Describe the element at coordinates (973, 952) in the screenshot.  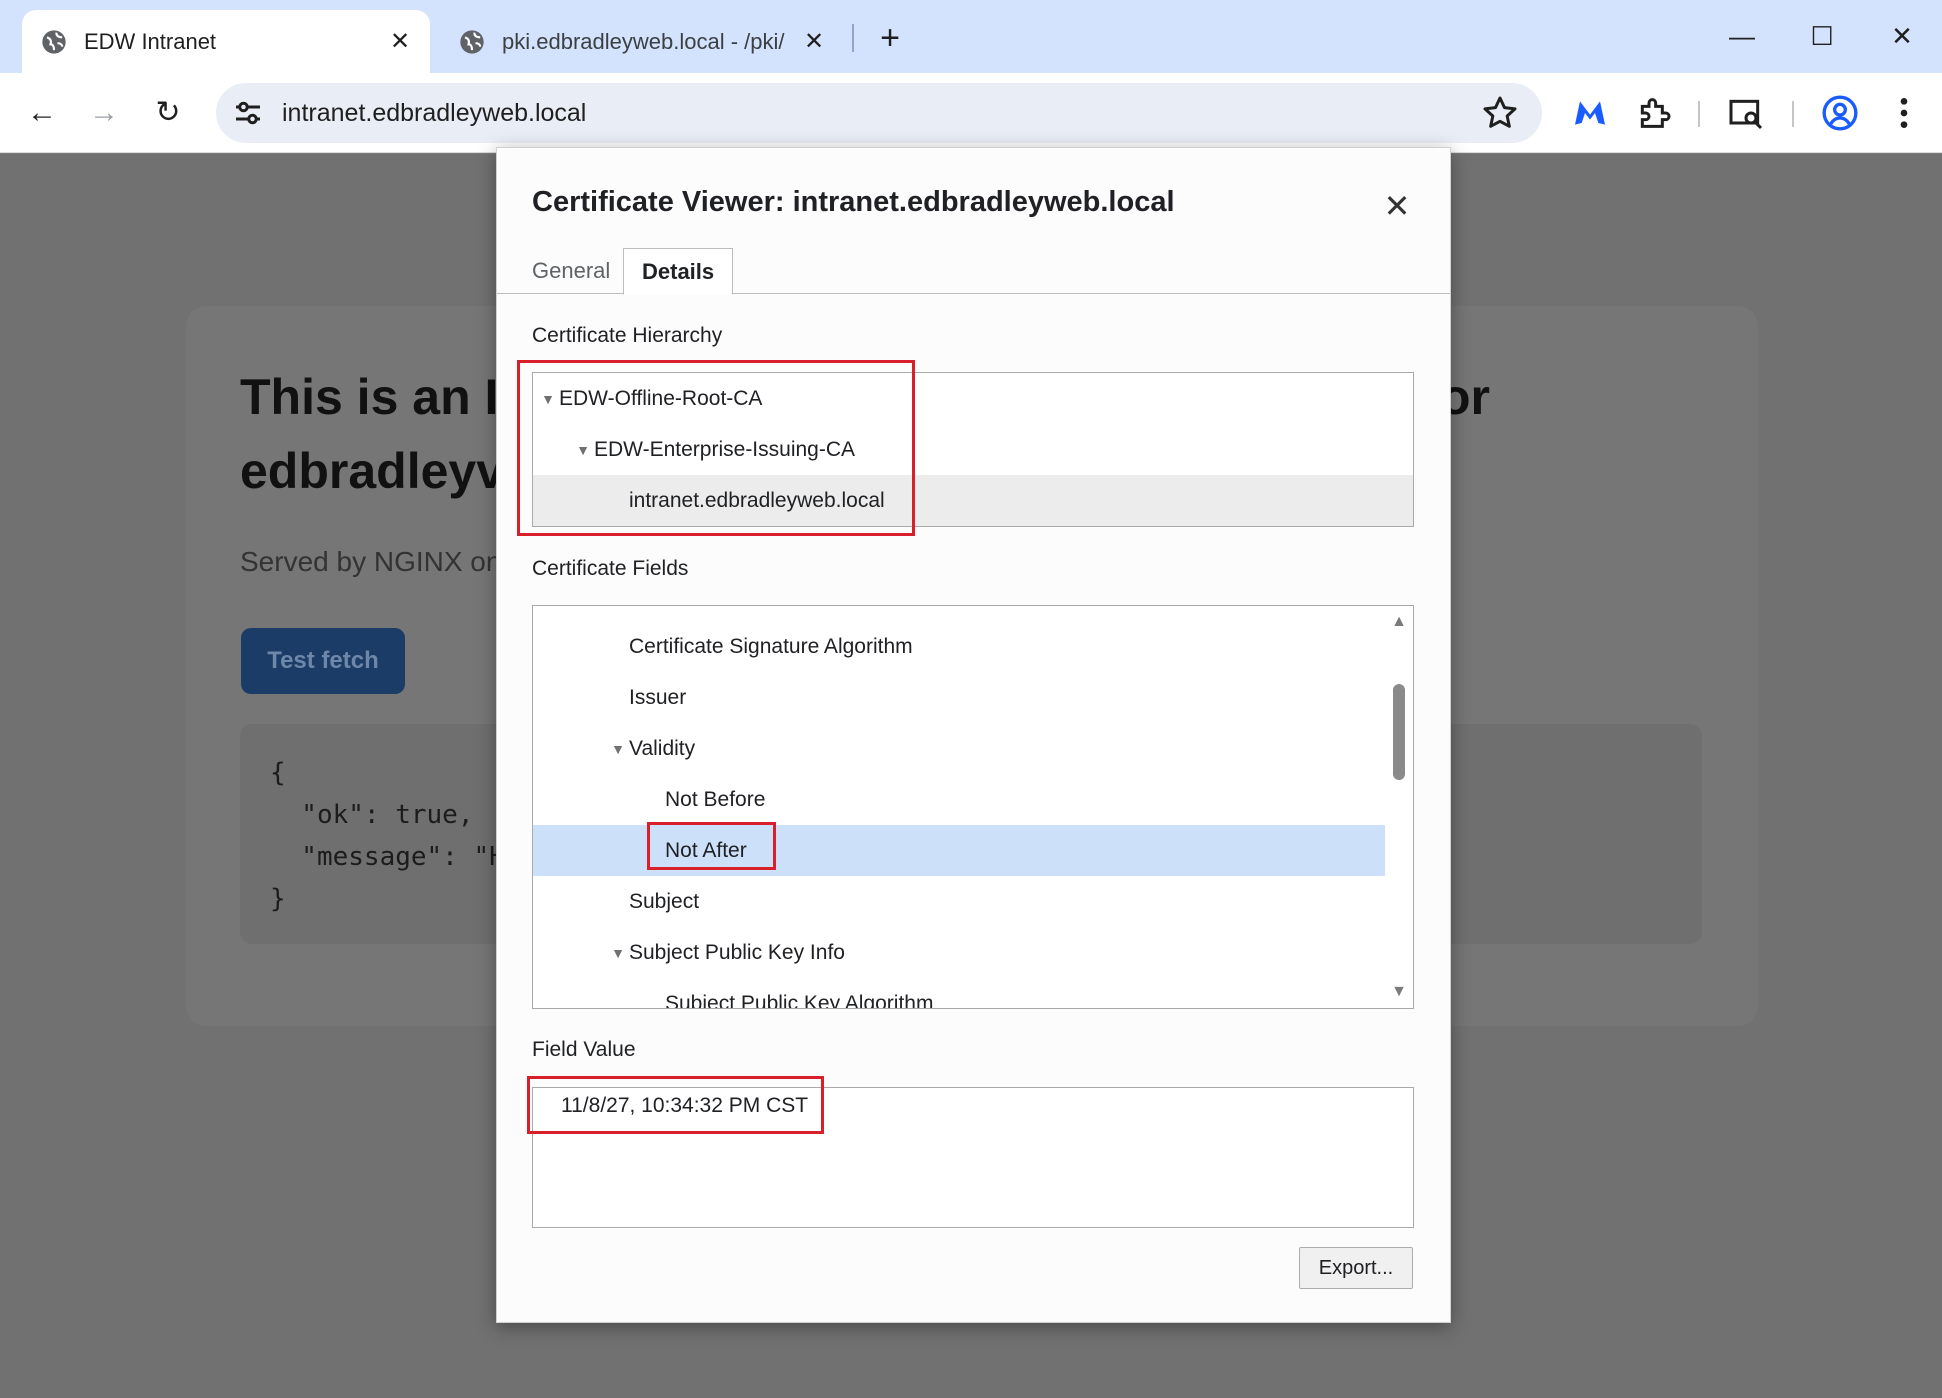
I see `field-item: ▼ Subject Public Key Info` at that location.